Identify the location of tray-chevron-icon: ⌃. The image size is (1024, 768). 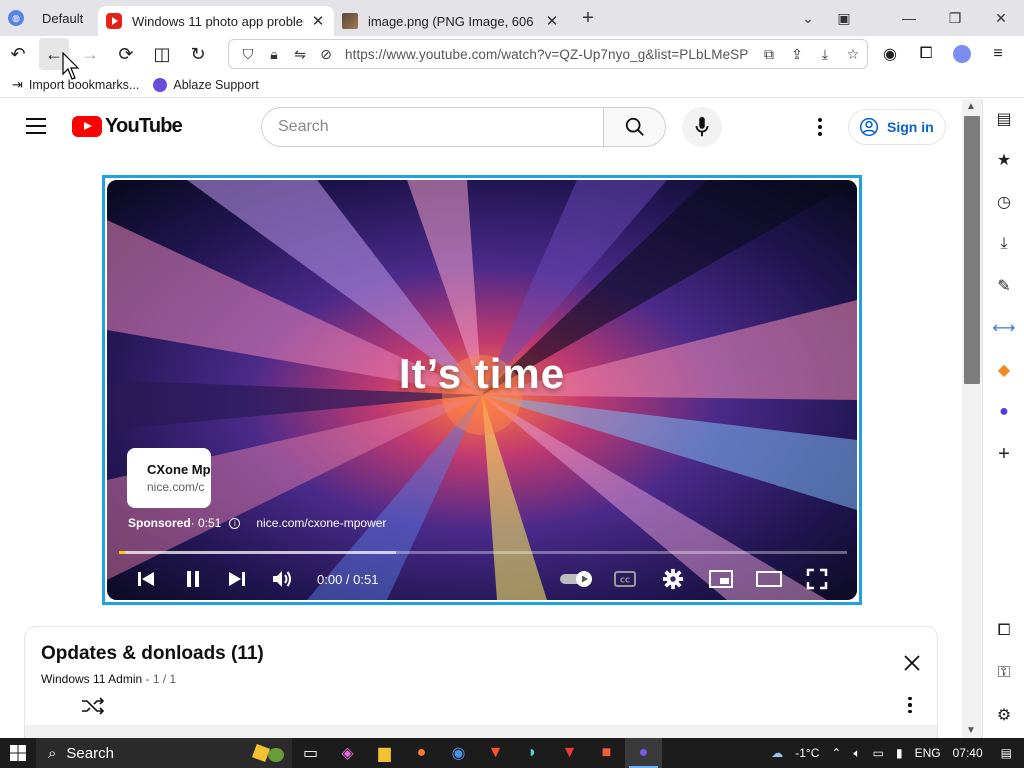
(836, 753).